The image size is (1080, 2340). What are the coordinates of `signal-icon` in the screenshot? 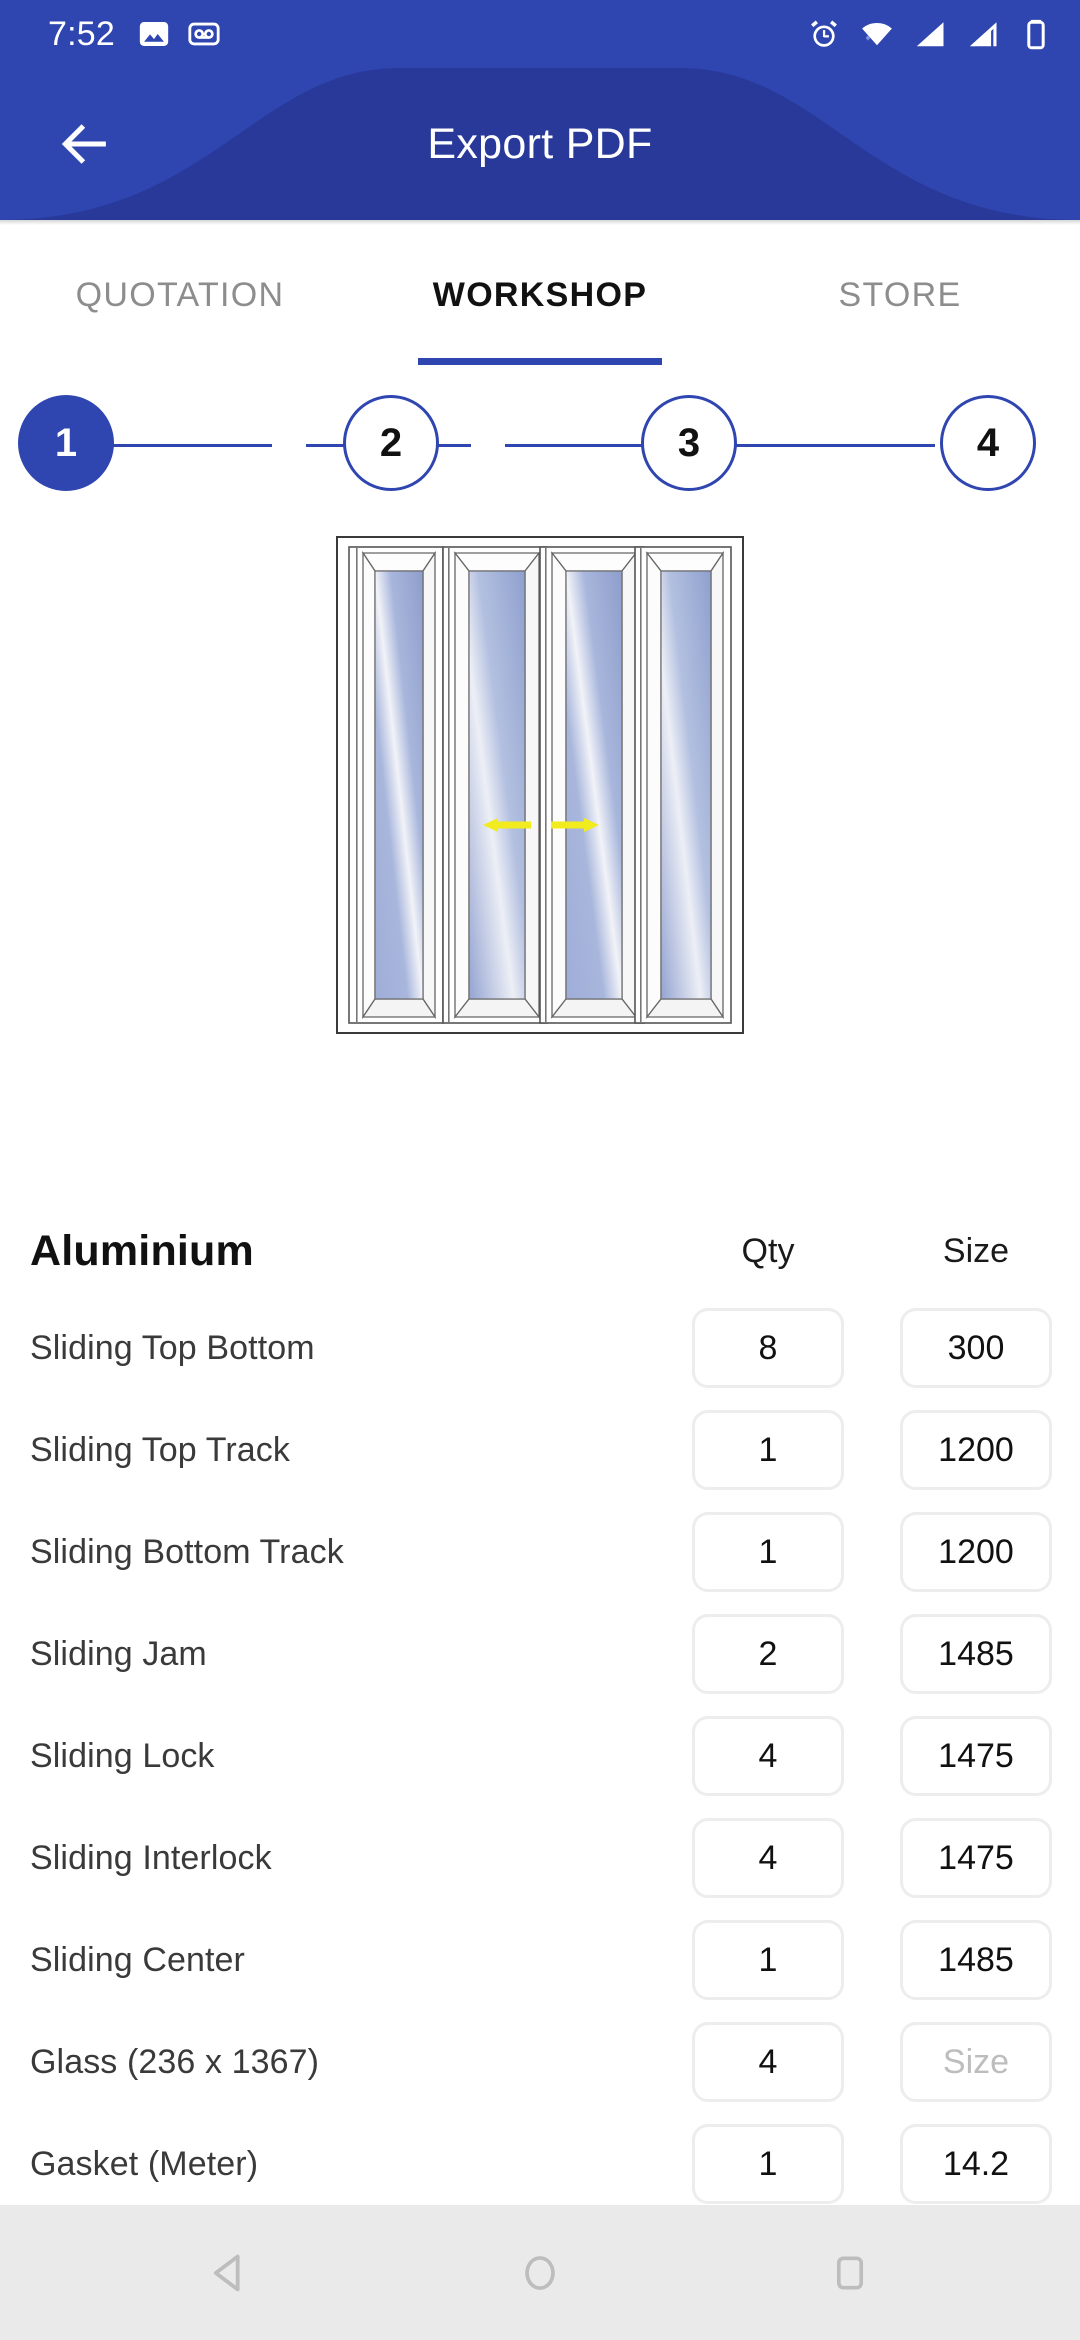 It's located at (930, 34).